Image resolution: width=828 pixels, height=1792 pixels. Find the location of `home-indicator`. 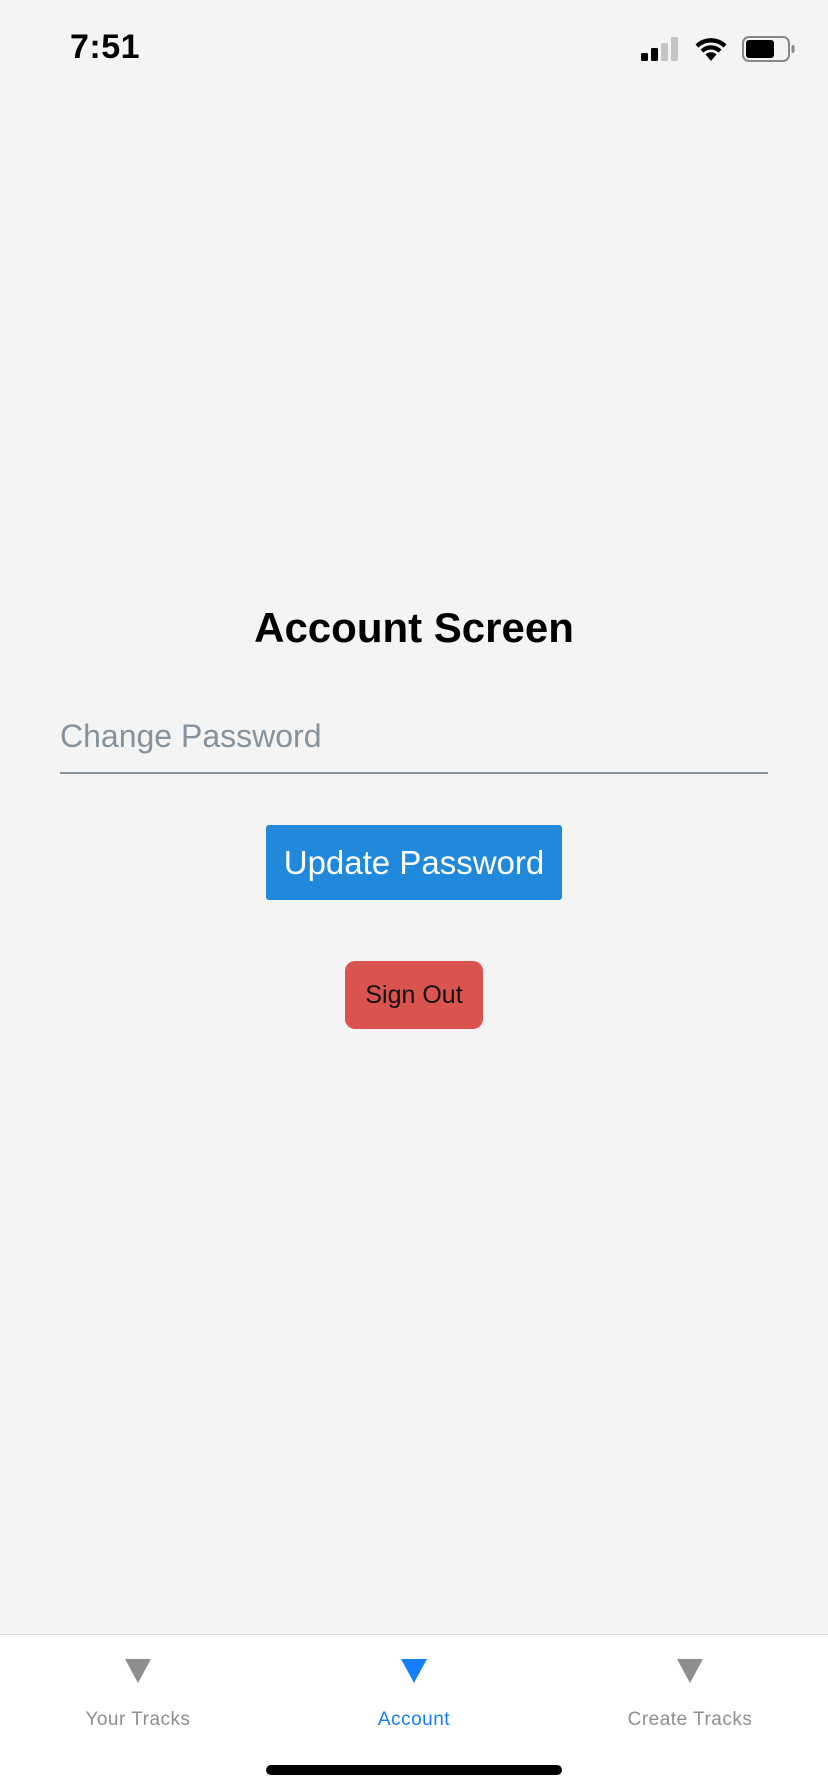

home-indicator is located at coordinates (414, 1770).